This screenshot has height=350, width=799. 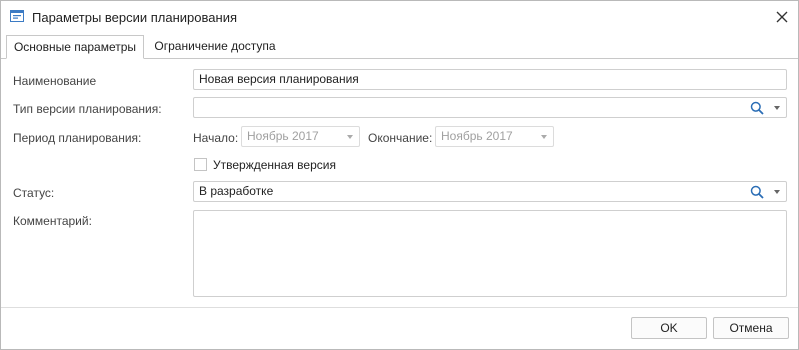 I want to click on footer-divider, so click(x=399, y=307).